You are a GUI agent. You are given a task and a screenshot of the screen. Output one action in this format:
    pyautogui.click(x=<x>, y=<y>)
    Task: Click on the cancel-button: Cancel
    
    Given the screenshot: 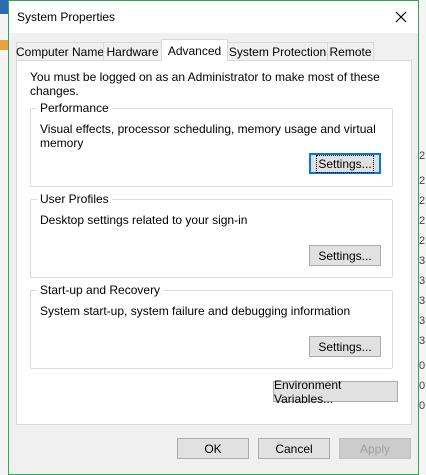 What is the action you would take?
    pyautogui.click(x=294, y=448)
    